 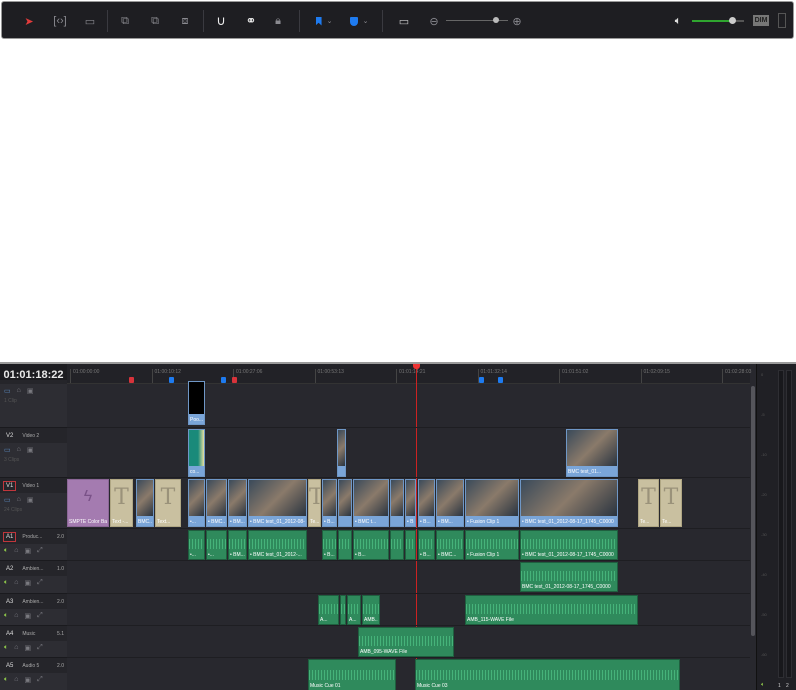 I want to click on overwrite-clip-icon: ⧉, so click(x=125, y=21).